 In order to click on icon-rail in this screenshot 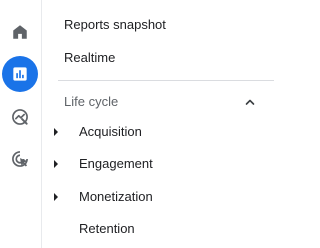, I will do `click(20, 124)`.